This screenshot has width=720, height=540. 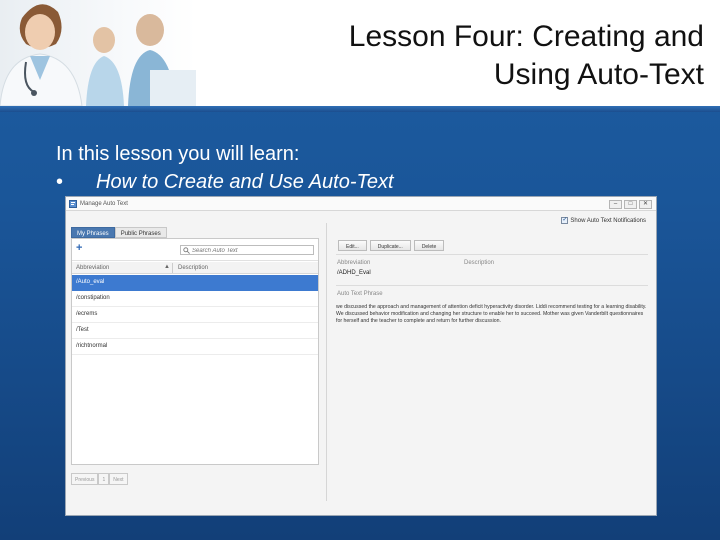 I want to click on add-icon: +, so click(x=79, y=248).